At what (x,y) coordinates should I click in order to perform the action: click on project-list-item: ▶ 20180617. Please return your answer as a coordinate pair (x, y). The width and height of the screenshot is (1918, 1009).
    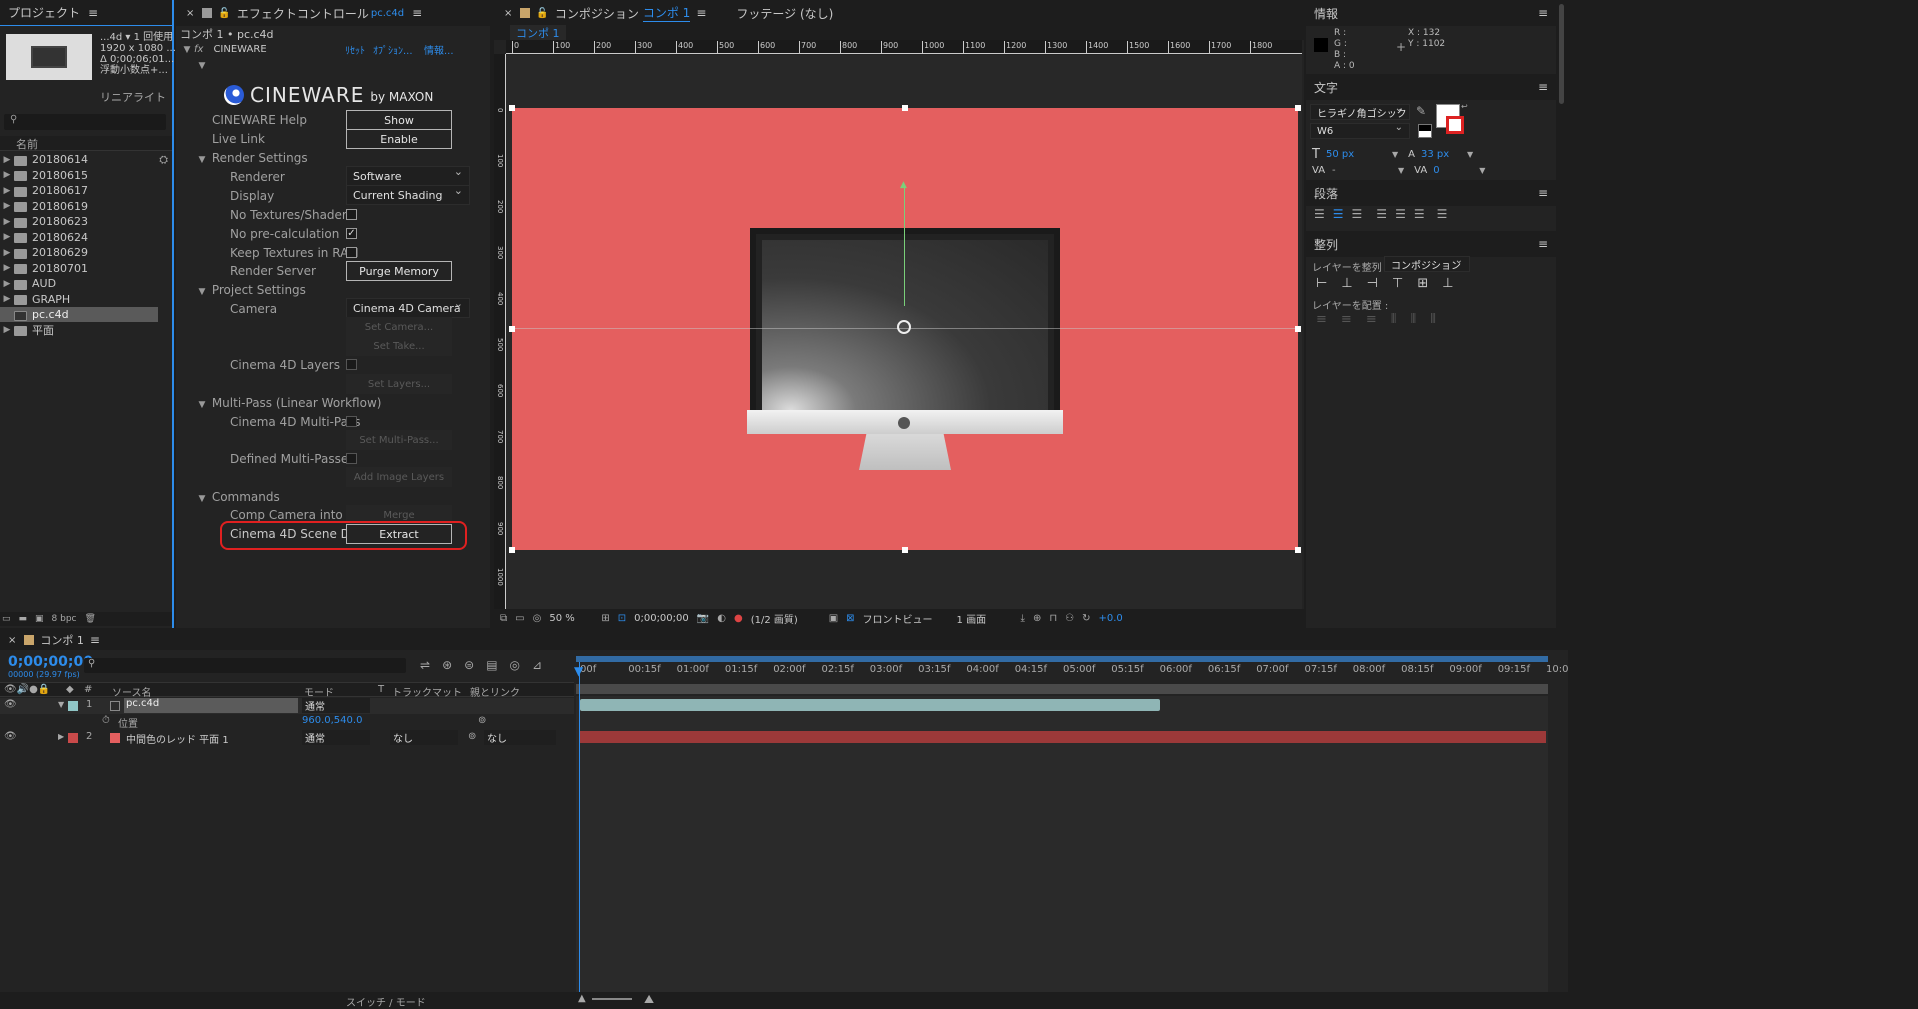
    Looking at the image, I should click on (86, 190).